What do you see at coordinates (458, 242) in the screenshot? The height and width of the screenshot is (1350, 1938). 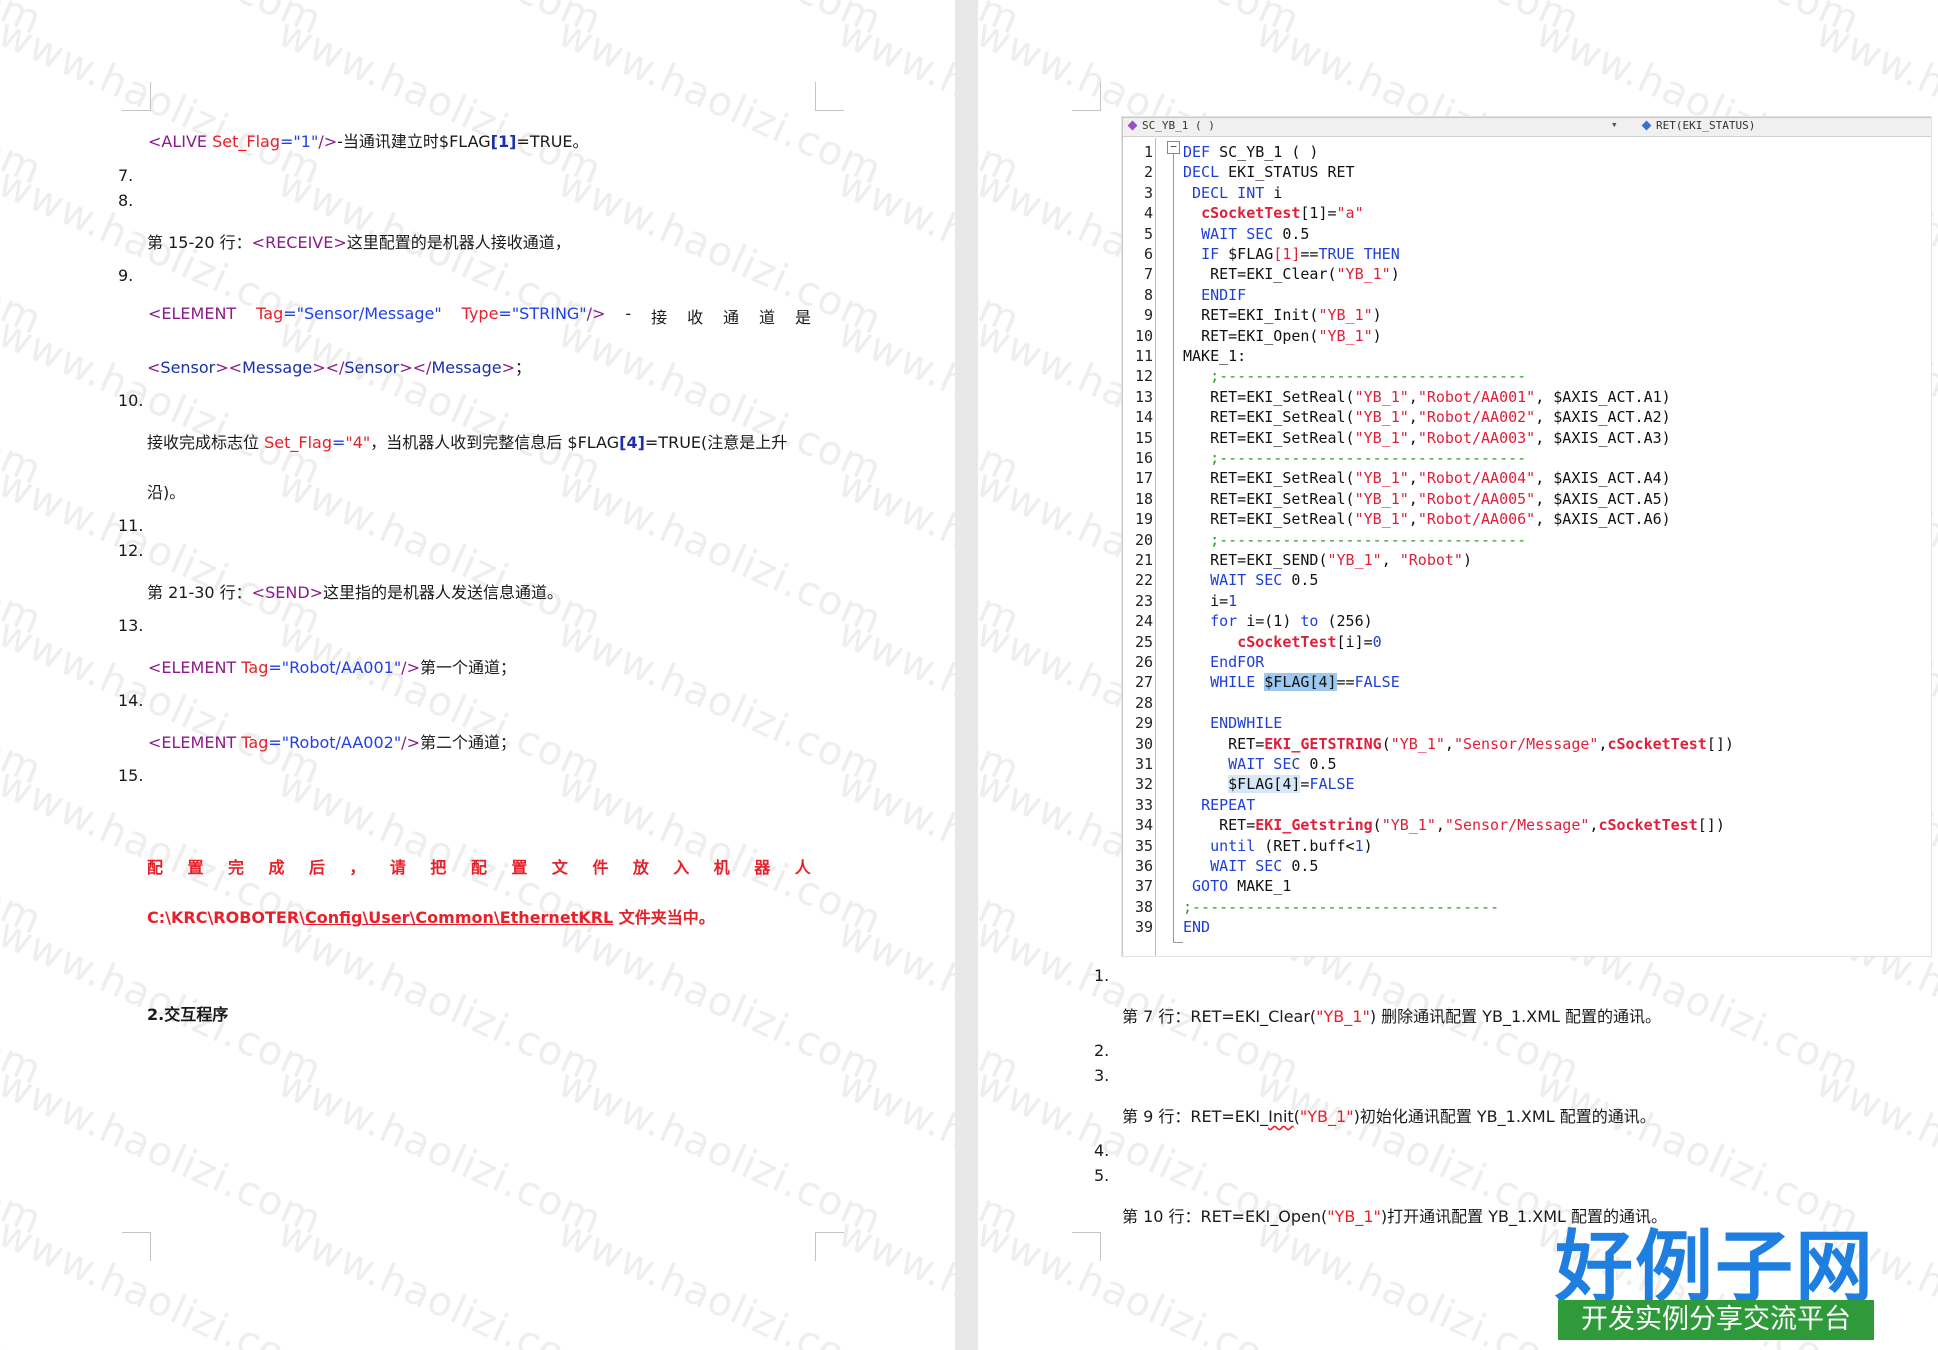 I see `receive-desc: 这里配置的是机器人接收通道，` at bounding box center [458, 242].